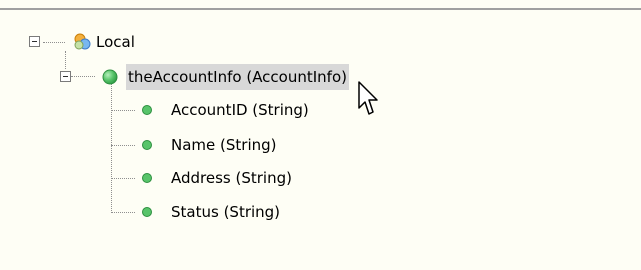 The image size is (641, 270). Describe the element at coordinates (111, 147) in the screenshot. I see `tree-guide-fields-vertical` at that location.